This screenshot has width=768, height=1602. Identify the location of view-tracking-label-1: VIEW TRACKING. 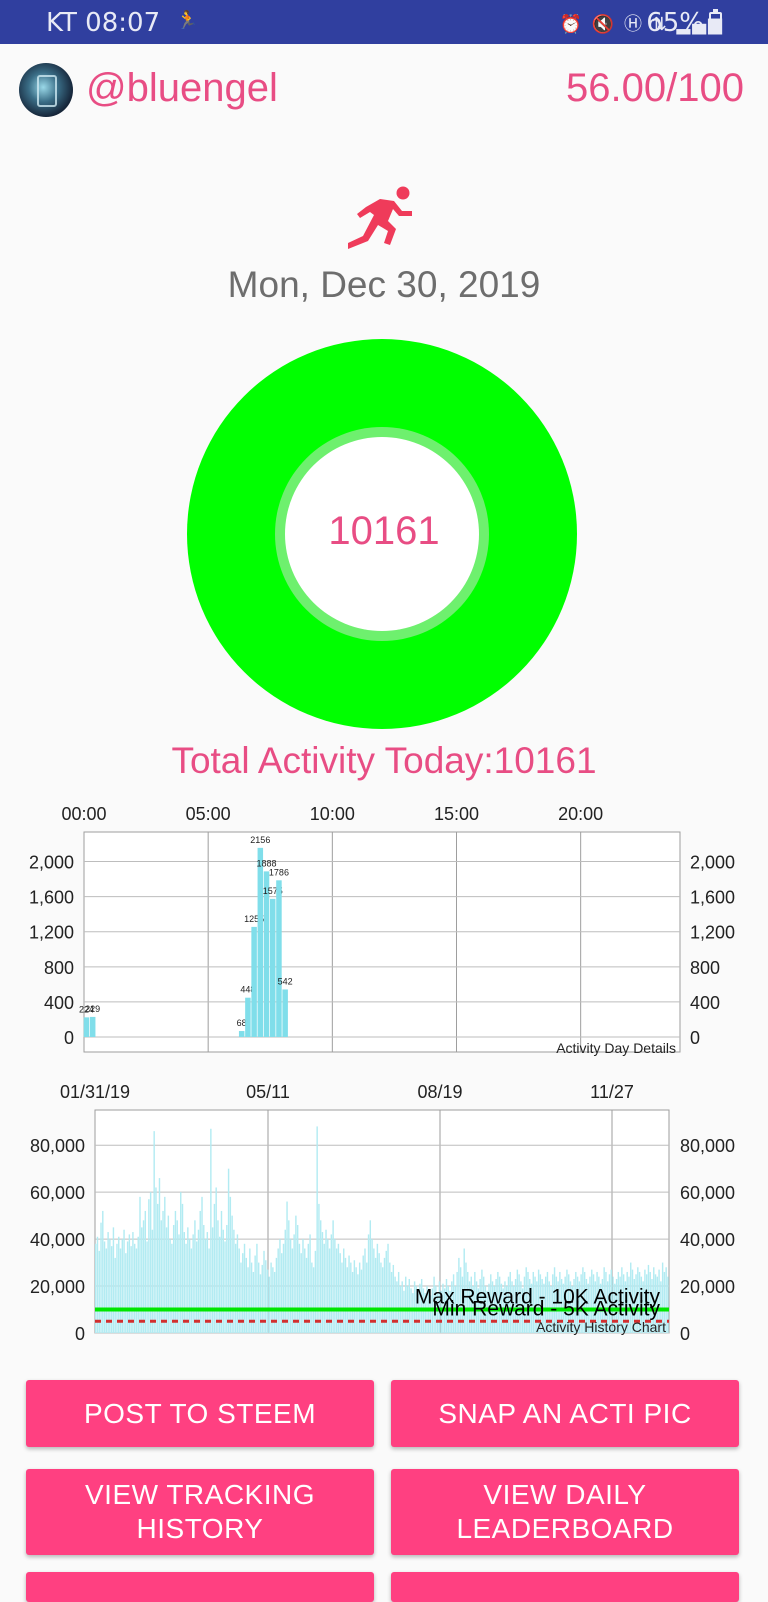
(199, 1494).